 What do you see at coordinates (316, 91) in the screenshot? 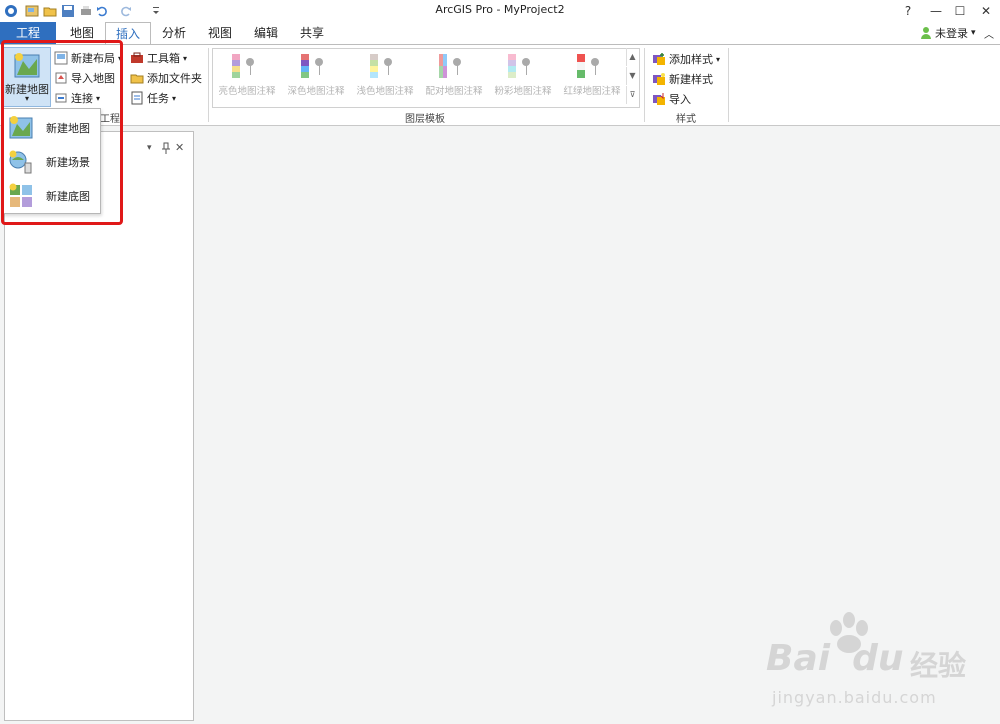
I see `template-label: 深色地图注释` at bounding box center [316, 91].